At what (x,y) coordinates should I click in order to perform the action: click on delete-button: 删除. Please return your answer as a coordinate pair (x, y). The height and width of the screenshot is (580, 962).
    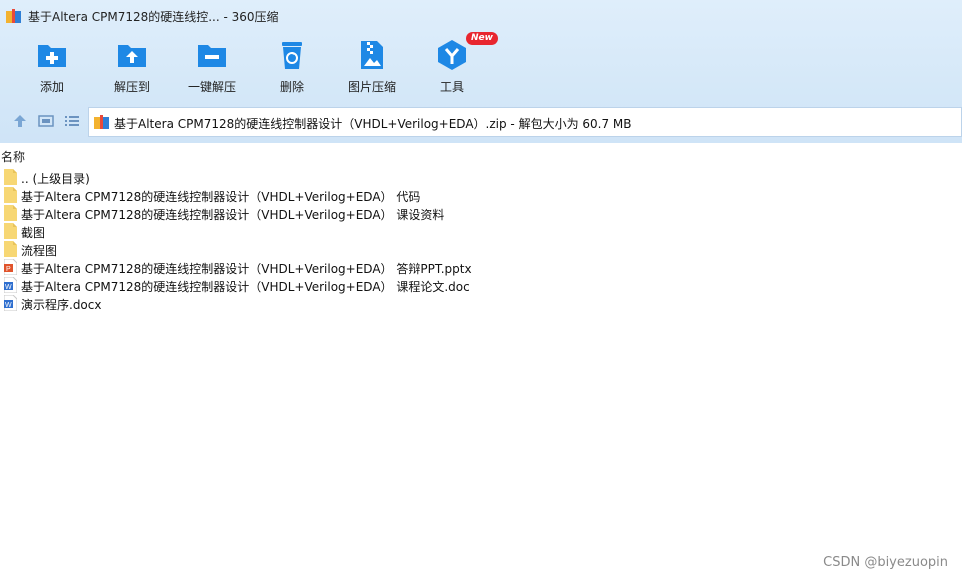
    Looking at the image, I should click on (292, 67).